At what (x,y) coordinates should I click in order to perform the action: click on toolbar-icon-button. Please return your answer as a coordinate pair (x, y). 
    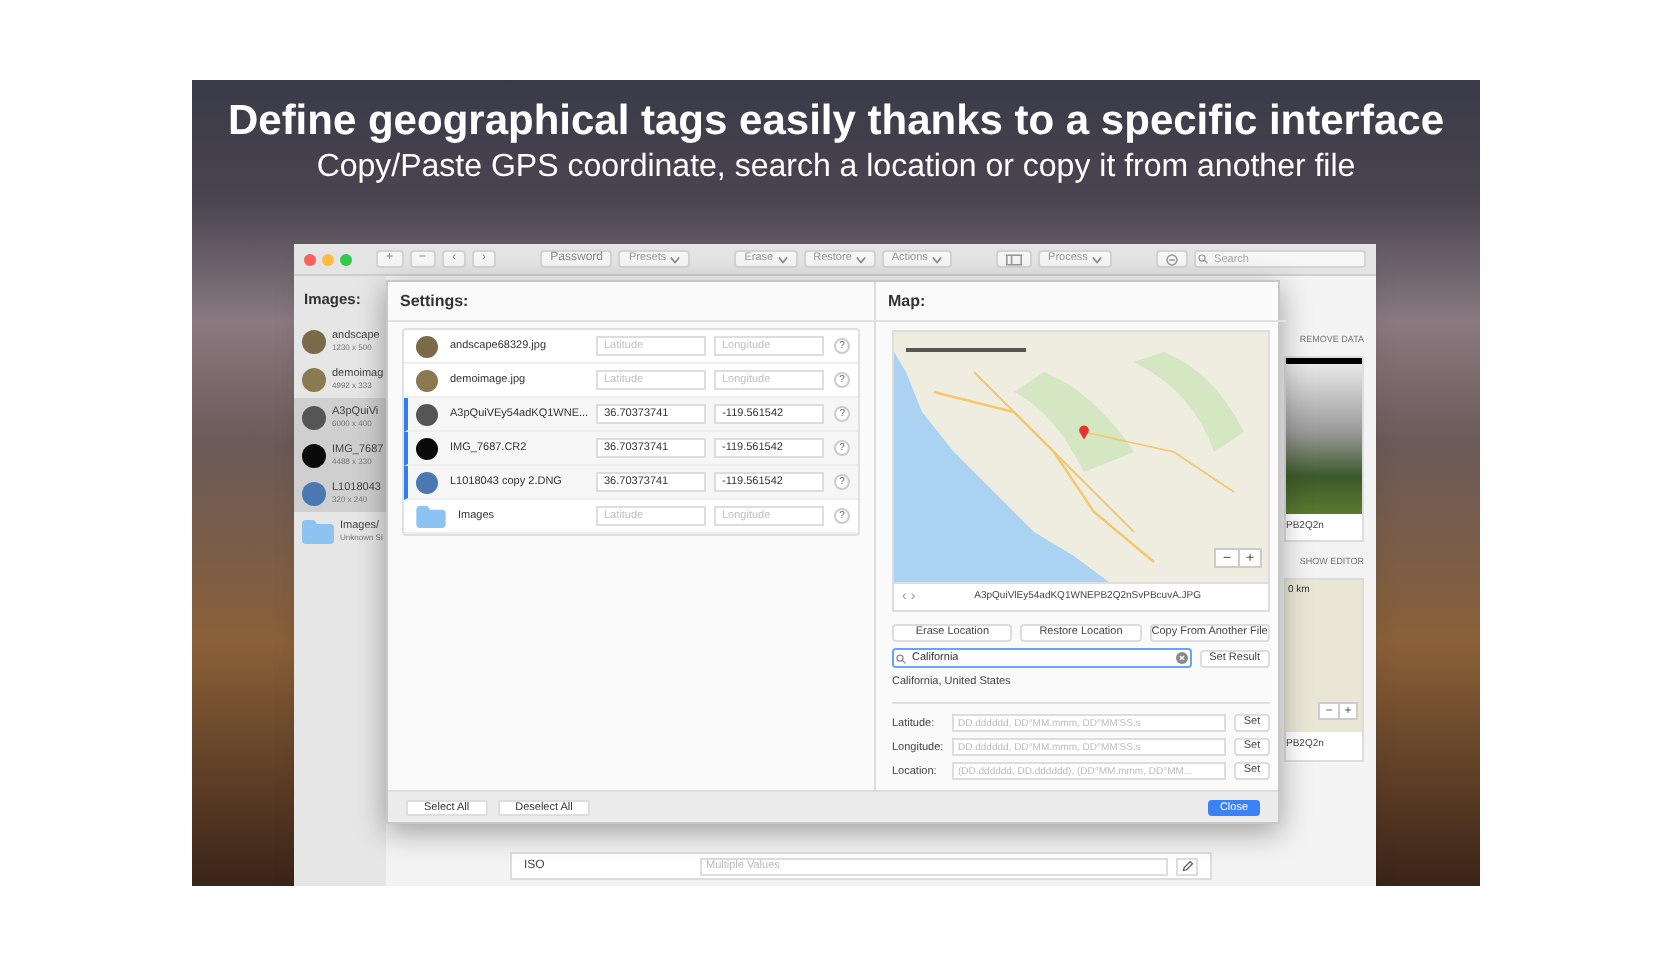
    Looking at the image, I should click on (1172, 259).